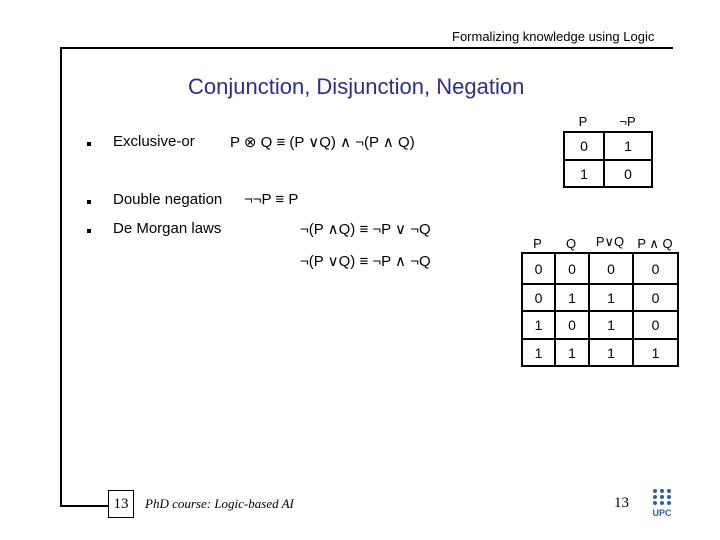 The height and width of the screenshot is (540, 720). I want to click on negation-truth-table: 0 1 1 0, so click(608, 159).